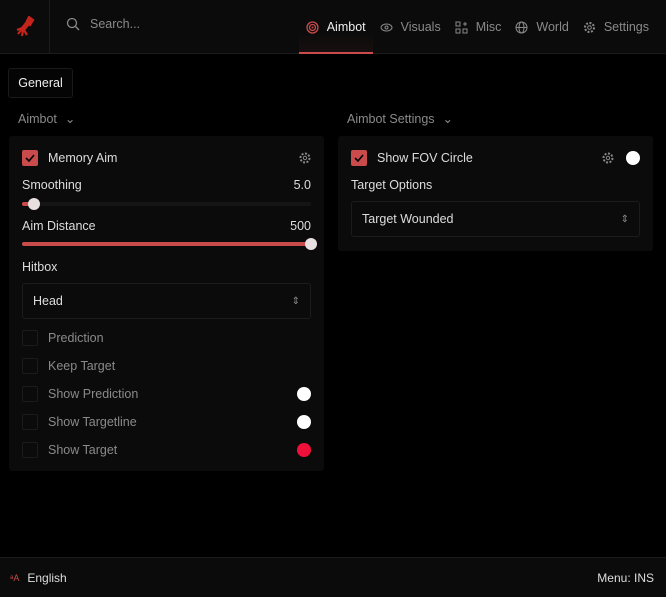 The height and width of the screenshot is (597, 666). I want to click on section-title: Aimbot Settings, so click(391, 118).